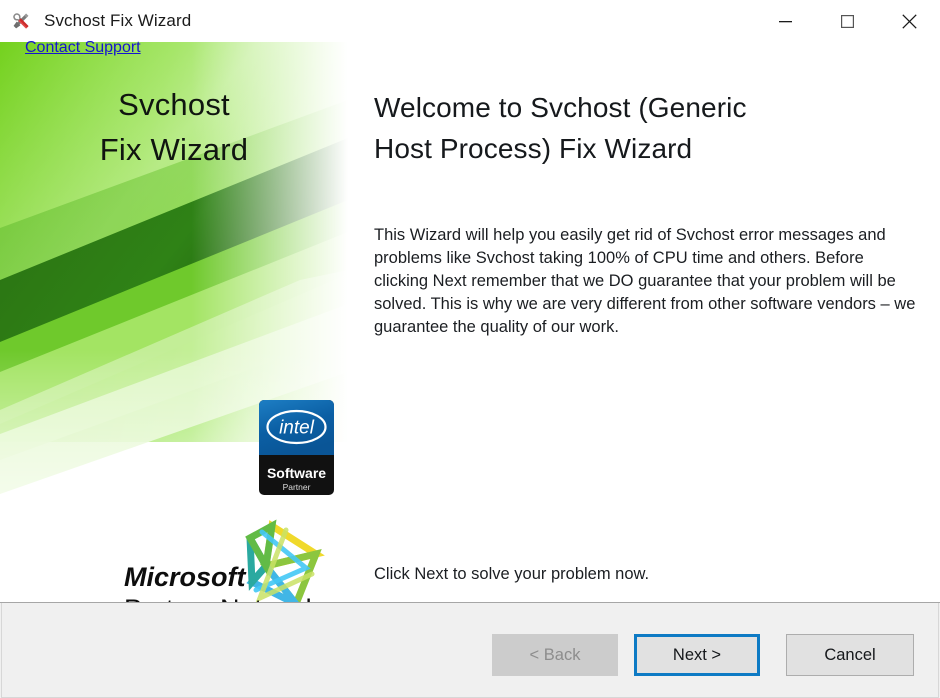 The height and width of the screenshot is (698, 940). I want to click on close-button, so click(909, 21).